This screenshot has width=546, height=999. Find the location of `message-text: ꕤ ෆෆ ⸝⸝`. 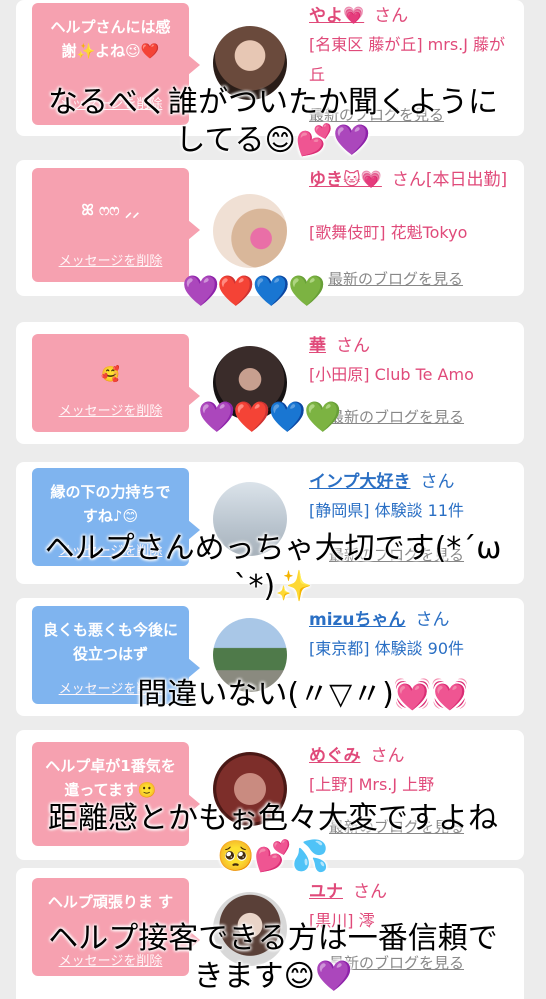

message-text: ꕤ ෆෆ ⸝⸝ is located at coordinates (110, 210).